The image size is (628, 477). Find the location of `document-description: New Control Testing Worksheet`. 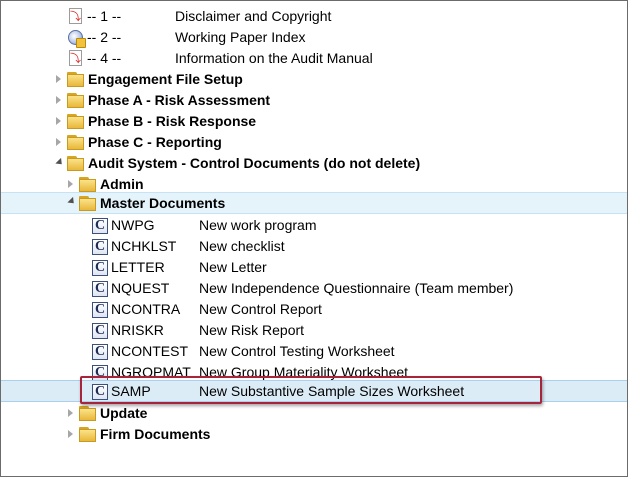

document-description: New Control Testing Worksheet is located at coordinates (297, 351).